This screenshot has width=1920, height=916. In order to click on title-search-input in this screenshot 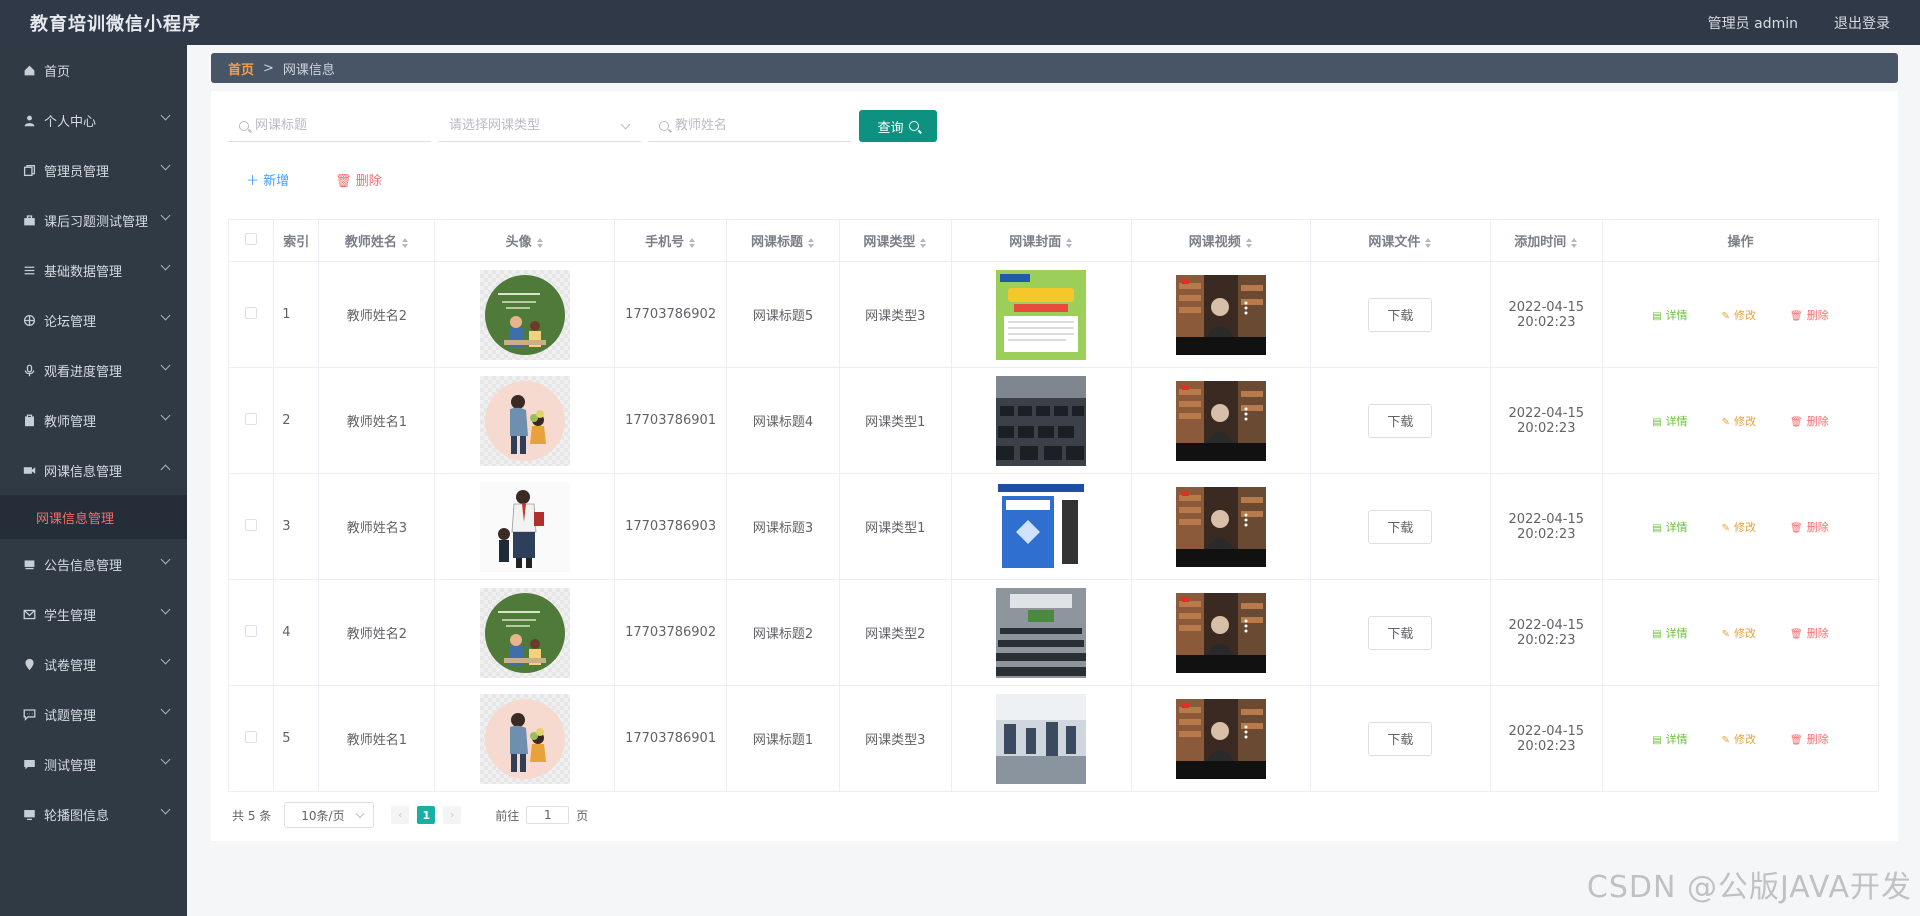, I will do `click(335, 125)`.